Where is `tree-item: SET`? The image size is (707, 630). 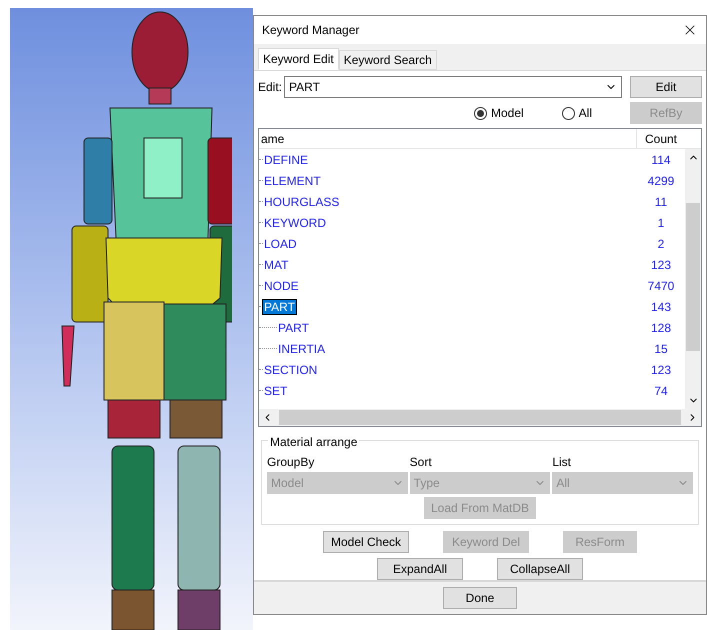 tree-item: SET is located at coordinates (275, 391).